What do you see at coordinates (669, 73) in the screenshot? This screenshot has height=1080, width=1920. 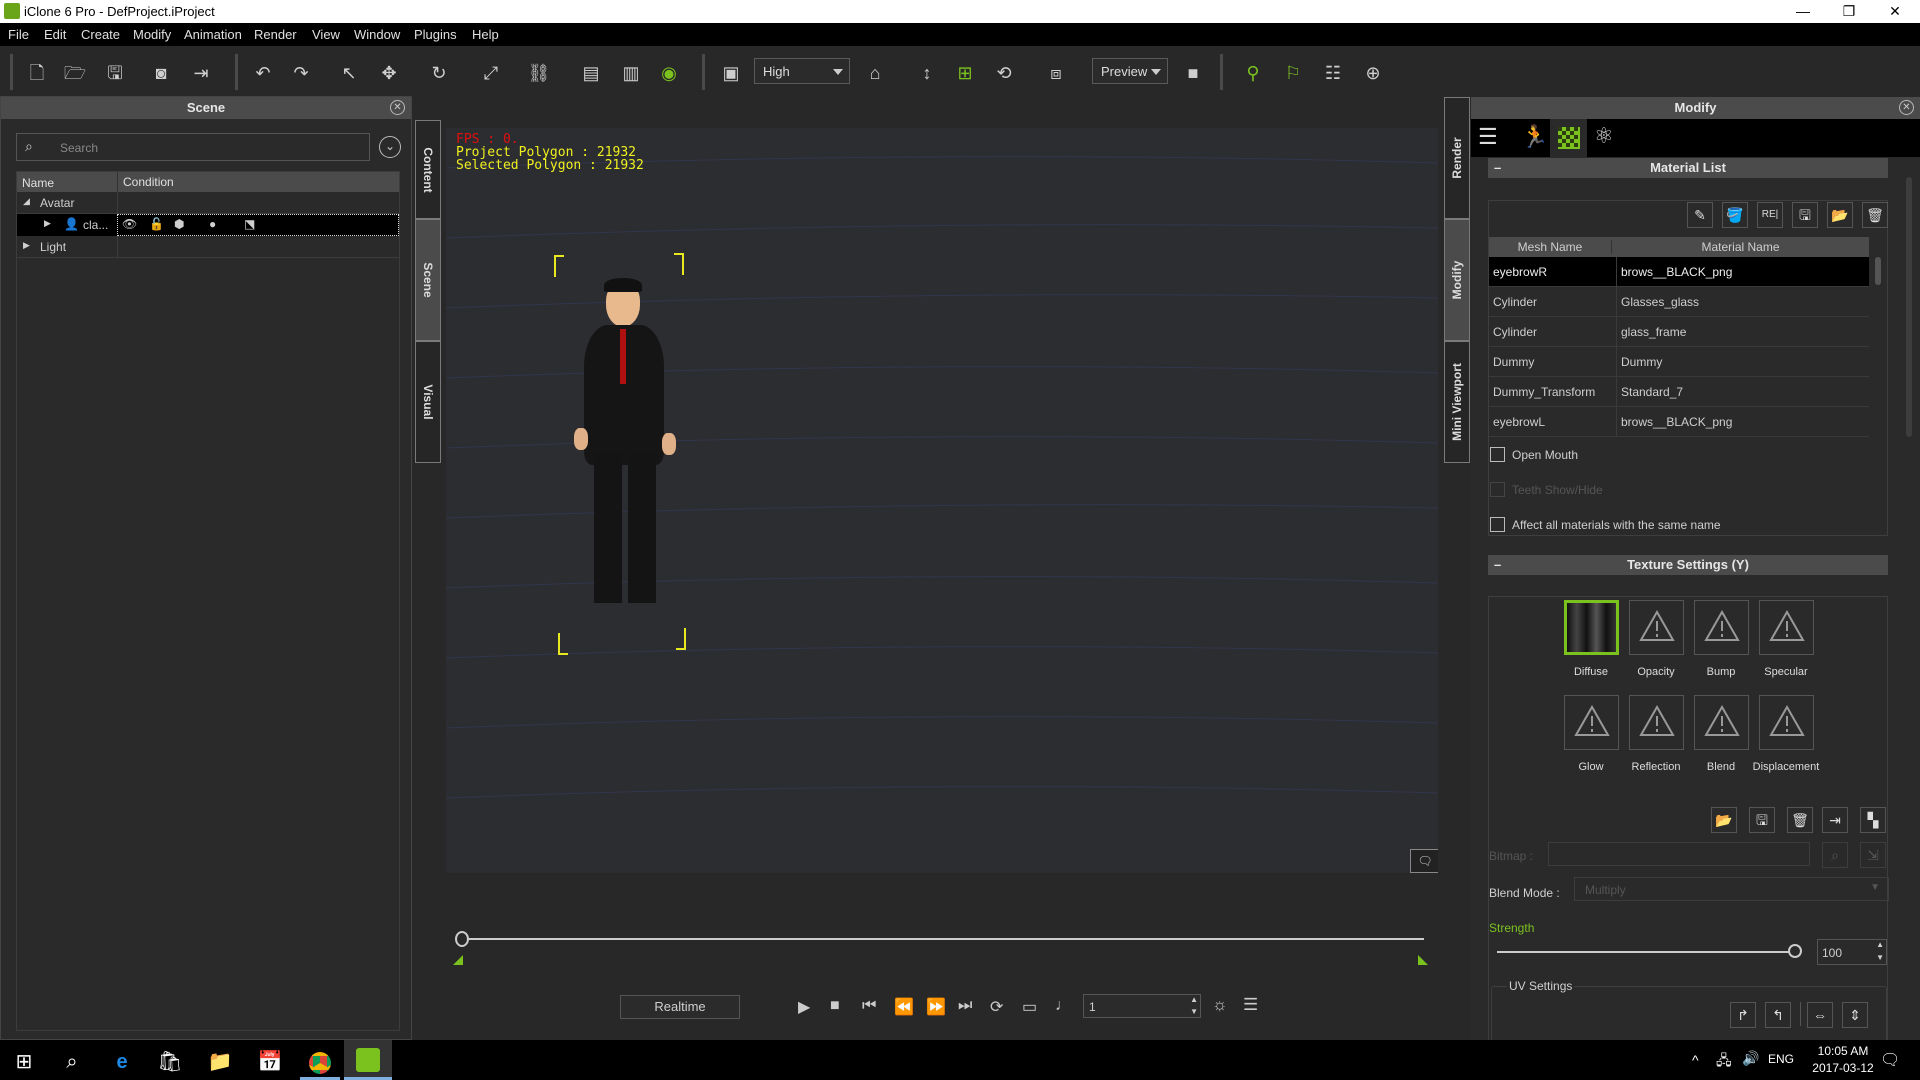 I see `visibility-eye-icon: ◉` at bounding box center [669, 73].